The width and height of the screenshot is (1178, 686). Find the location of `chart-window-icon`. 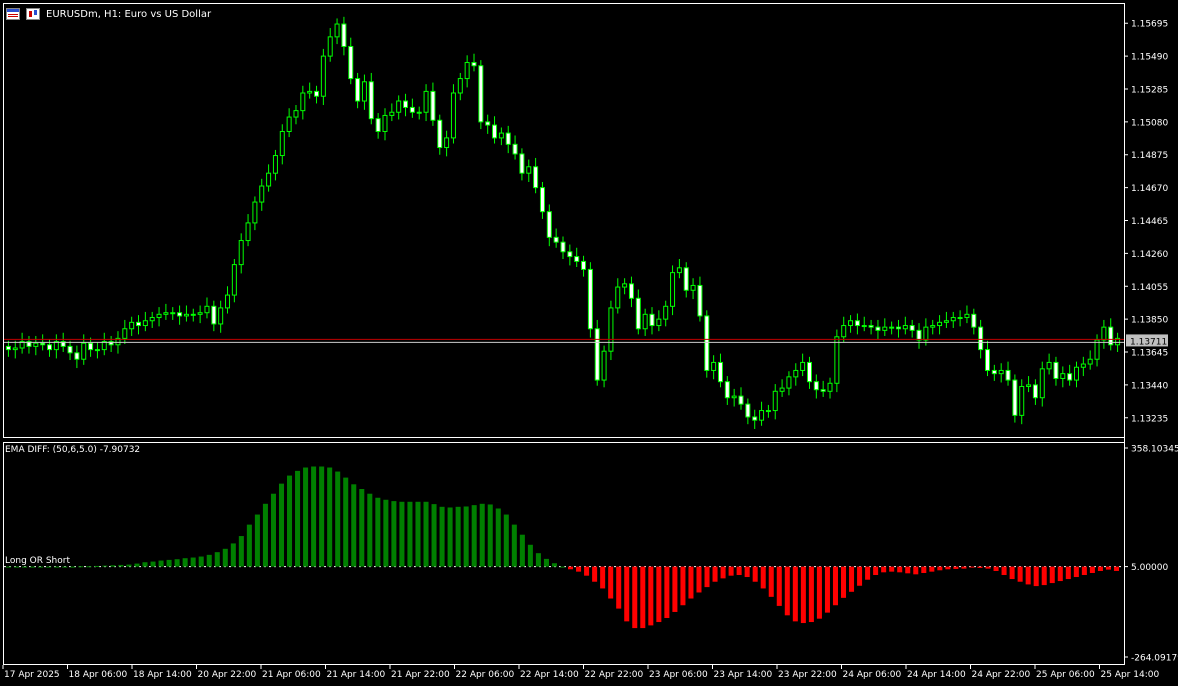

chart-window-icon is located at coordinates (13, 14).